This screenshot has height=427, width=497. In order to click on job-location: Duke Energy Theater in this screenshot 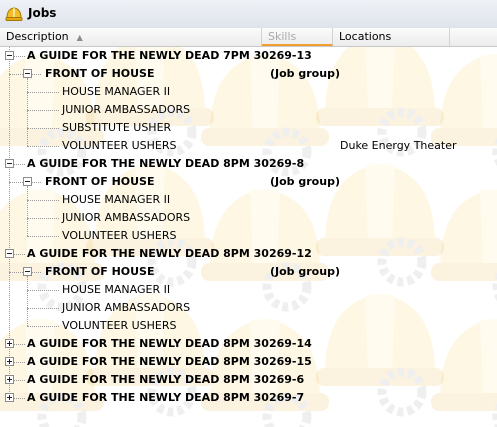, I will do `click(398, 145)`.